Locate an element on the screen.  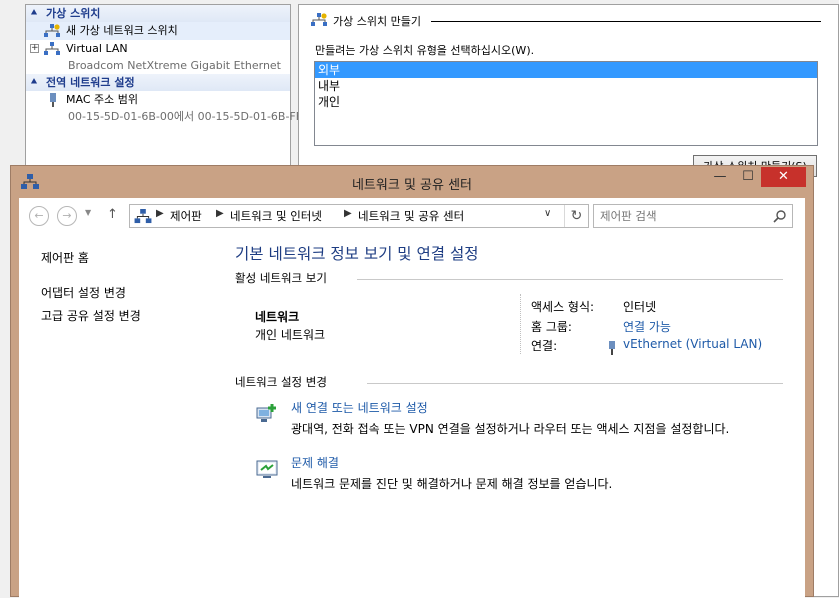
section-virtual-switches: ⯅ 가상 스위치 is located at coordinates (158, 13).